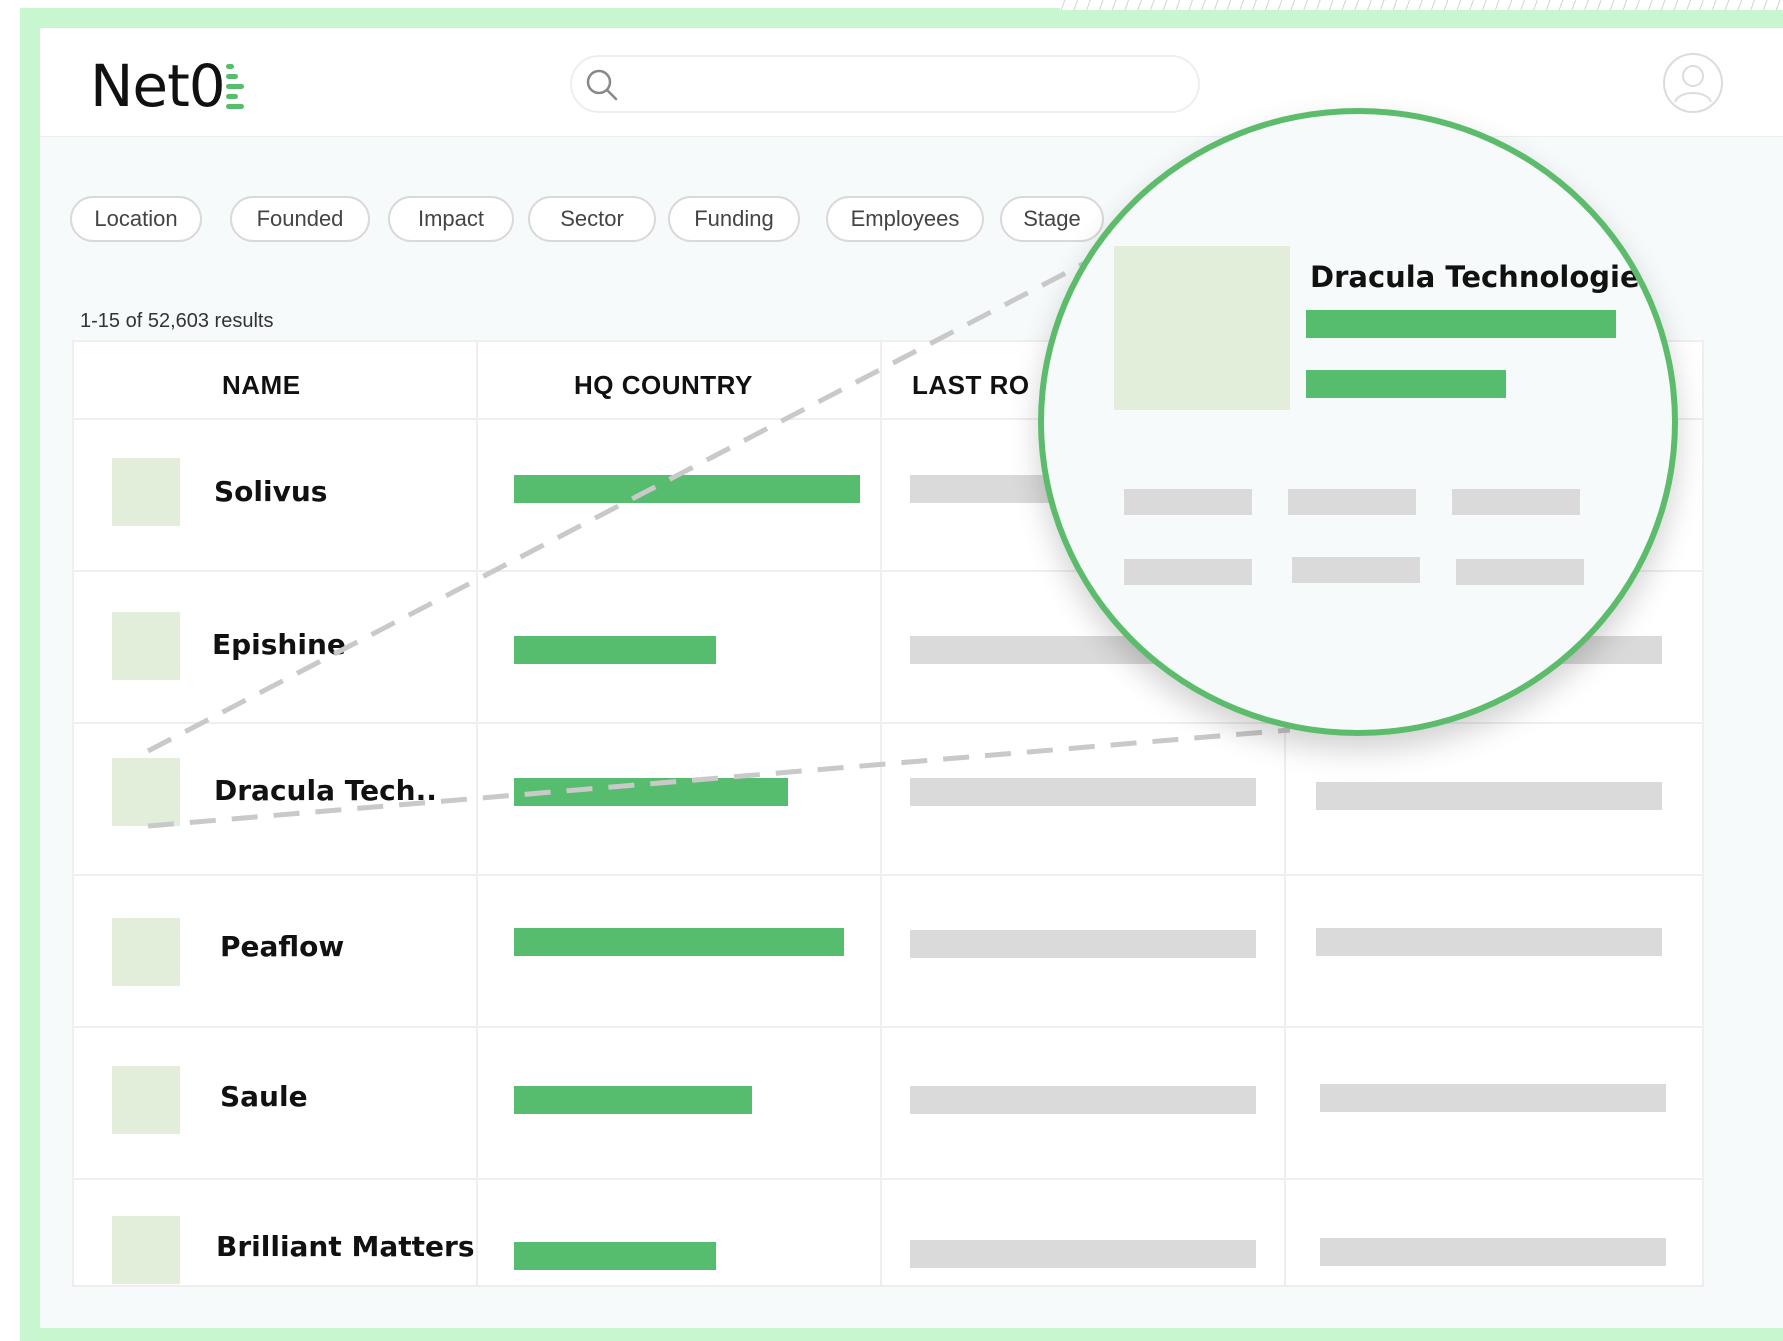 The width and height of the screenshot is (1783, 1341). Describe the element at coordinates (1202, 328) in the screenshot. I see `company-logo-zoomed` at that location.